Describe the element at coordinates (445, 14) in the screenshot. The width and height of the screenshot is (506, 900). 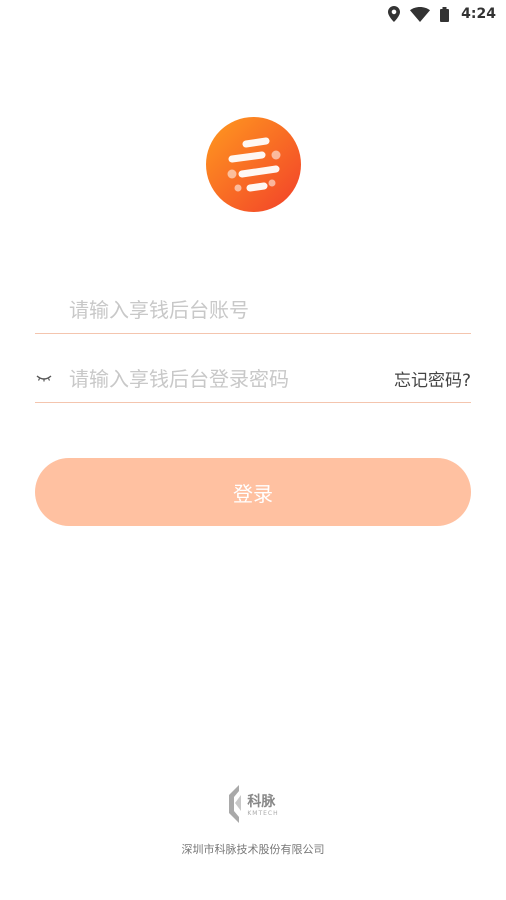
I see `battery-icon` at that location.